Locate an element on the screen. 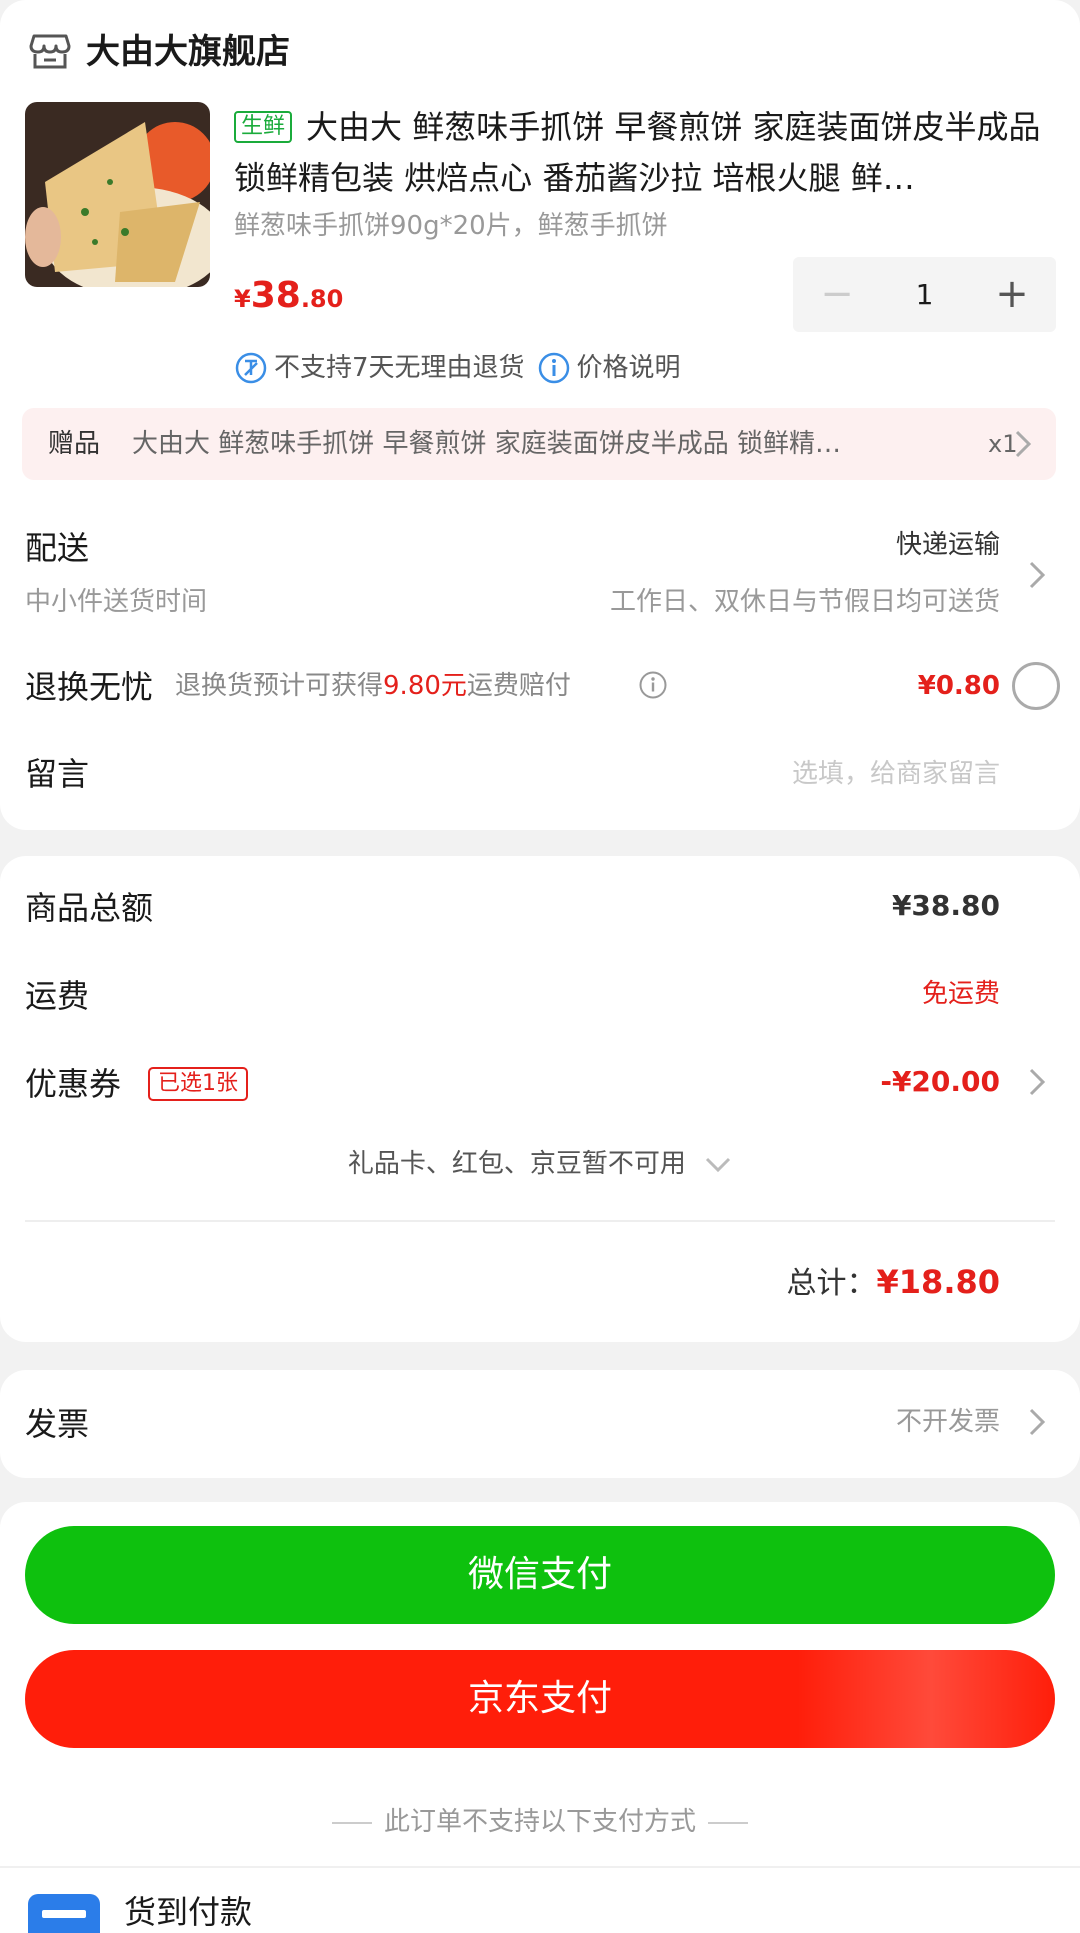  unavailable-text: 礼品卡、红包、京豆暂不可用 is located at coordinates (516, 1164).